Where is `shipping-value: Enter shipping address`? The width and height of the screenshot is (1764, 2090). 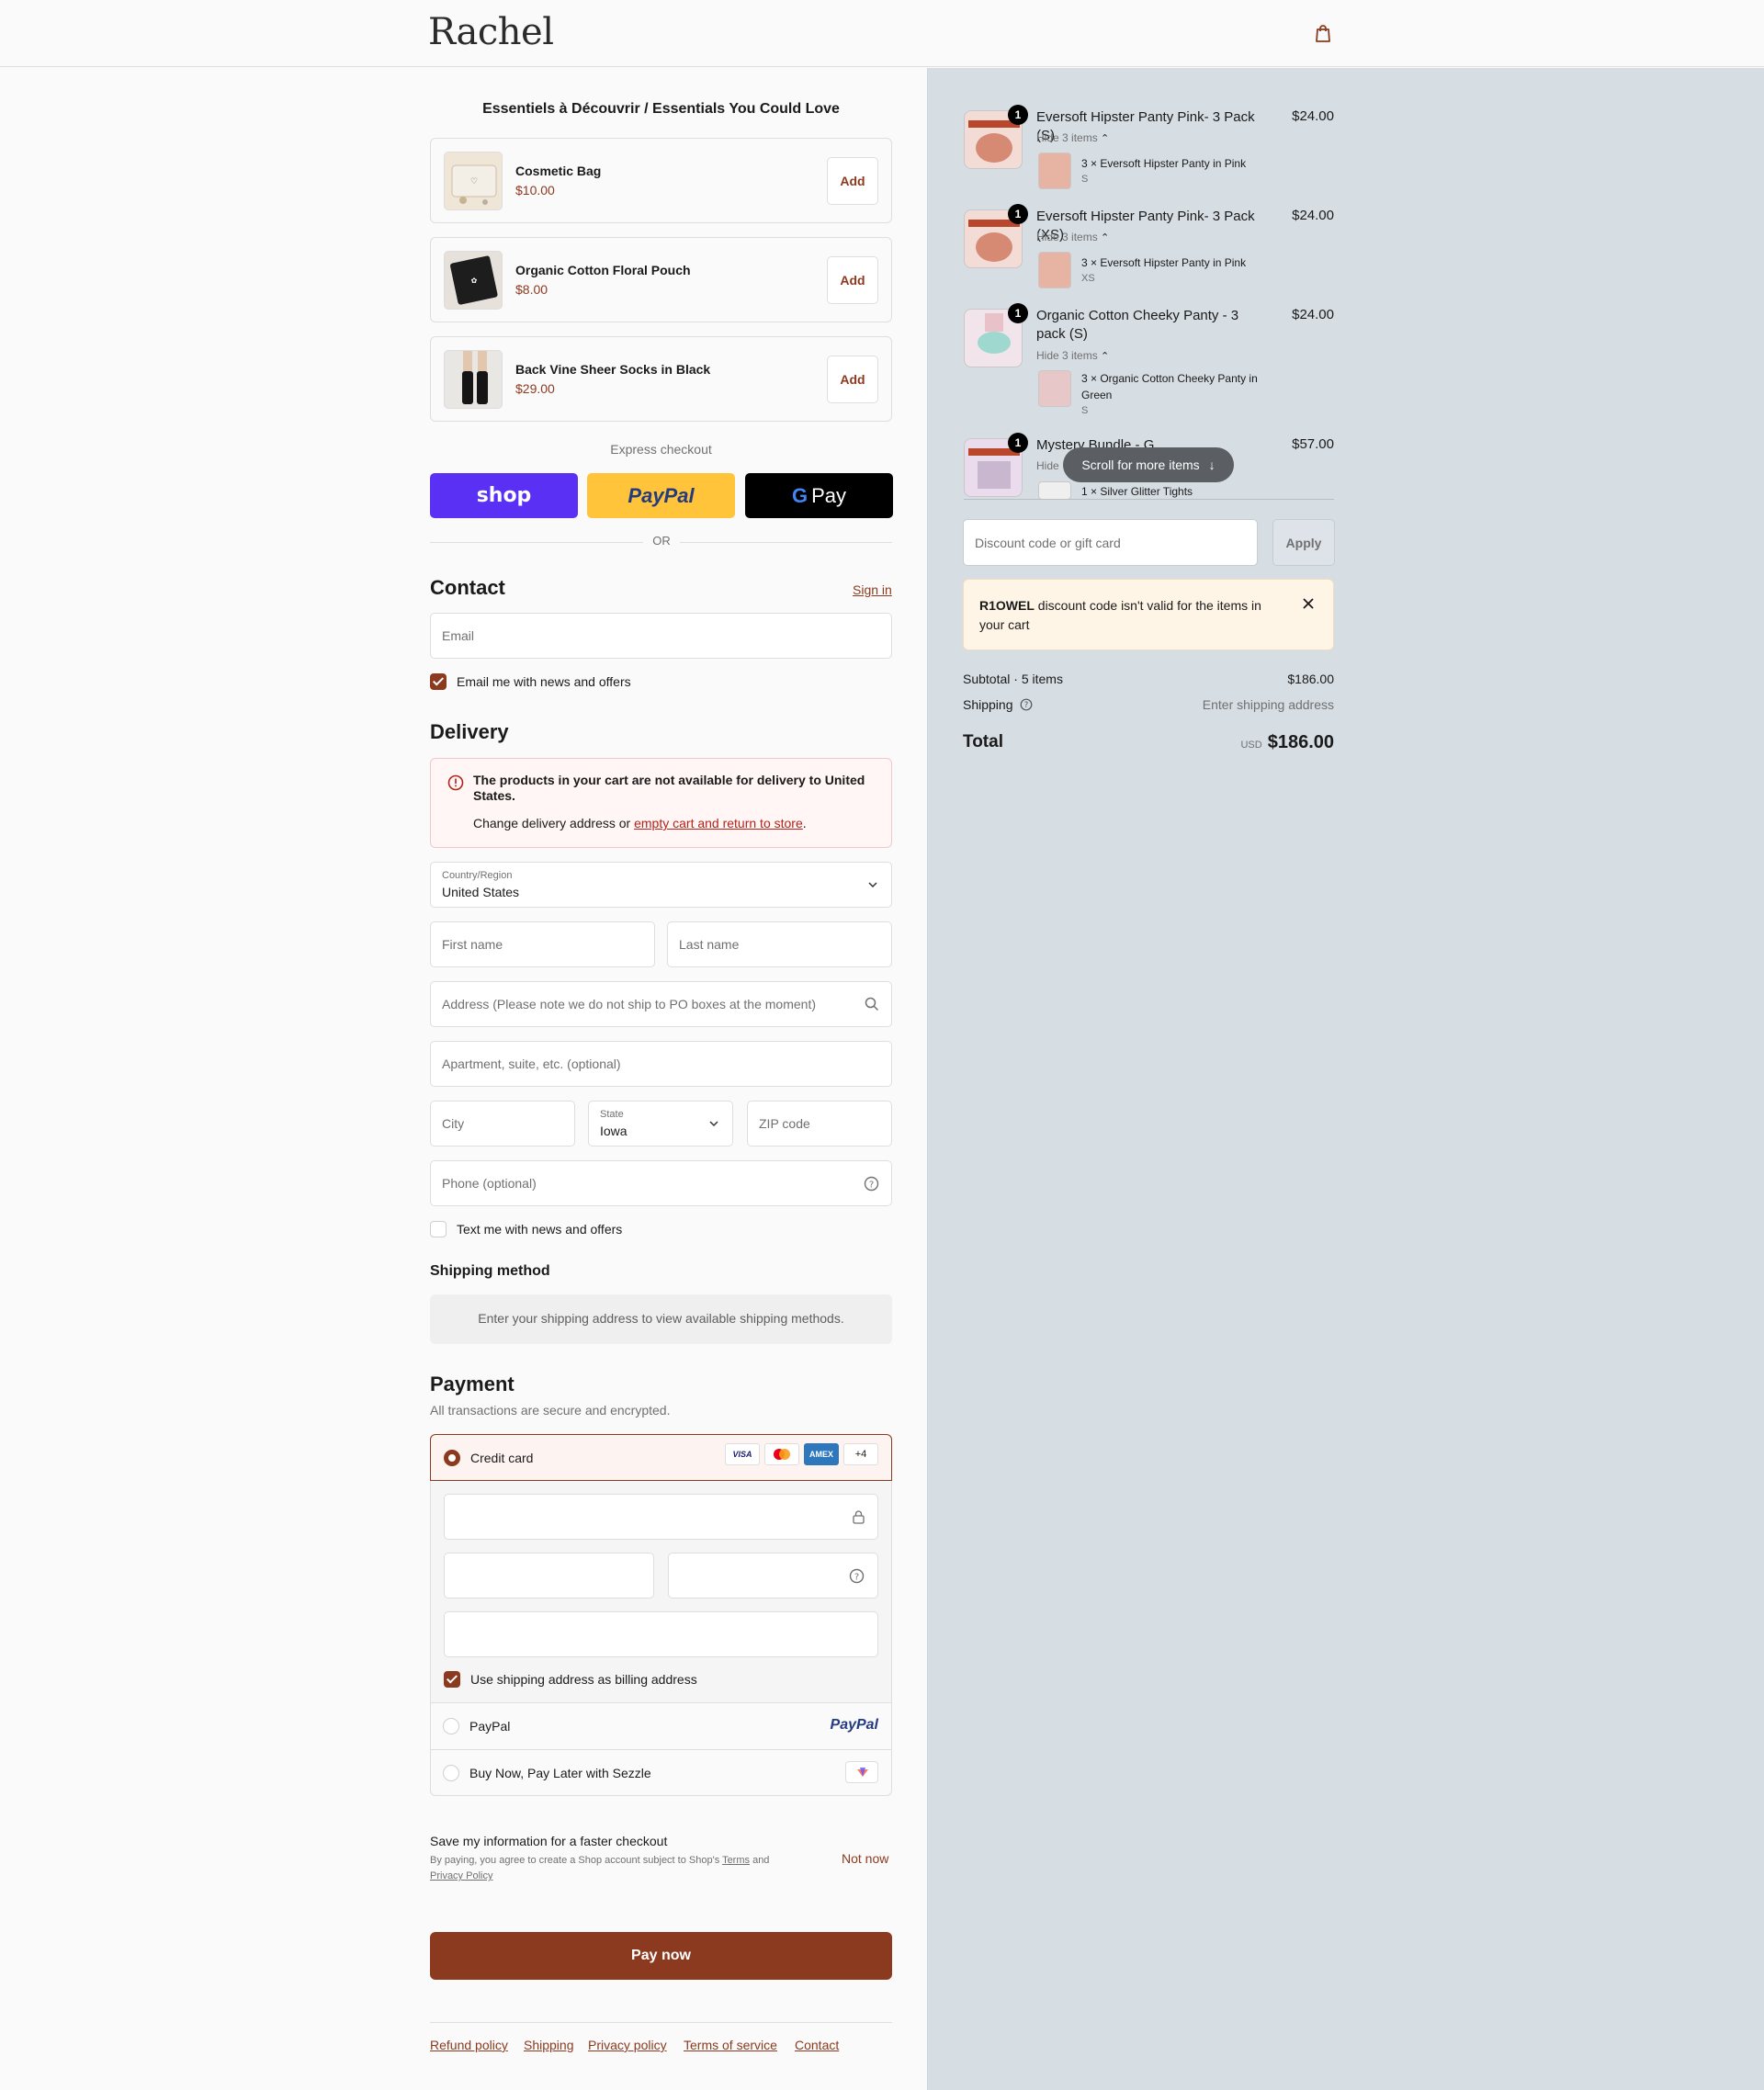
shipping-value: Enter shipping address is located at coordinates (1268, 704).